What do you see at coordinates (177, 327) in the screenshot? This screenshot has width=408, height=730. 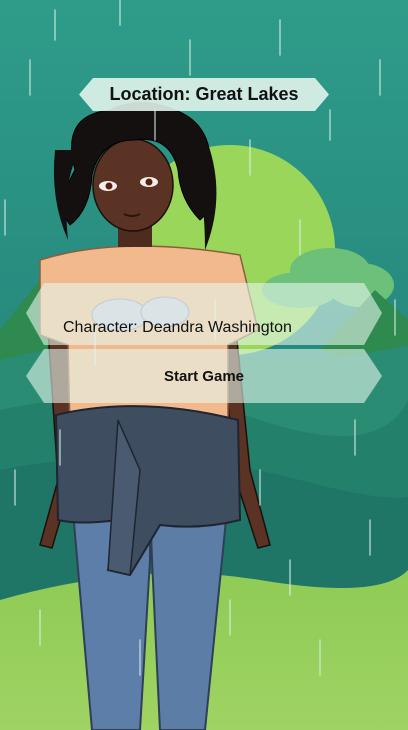 I see `character-name-label: Character: Deandra Washington` at bounding box center [177, 327].